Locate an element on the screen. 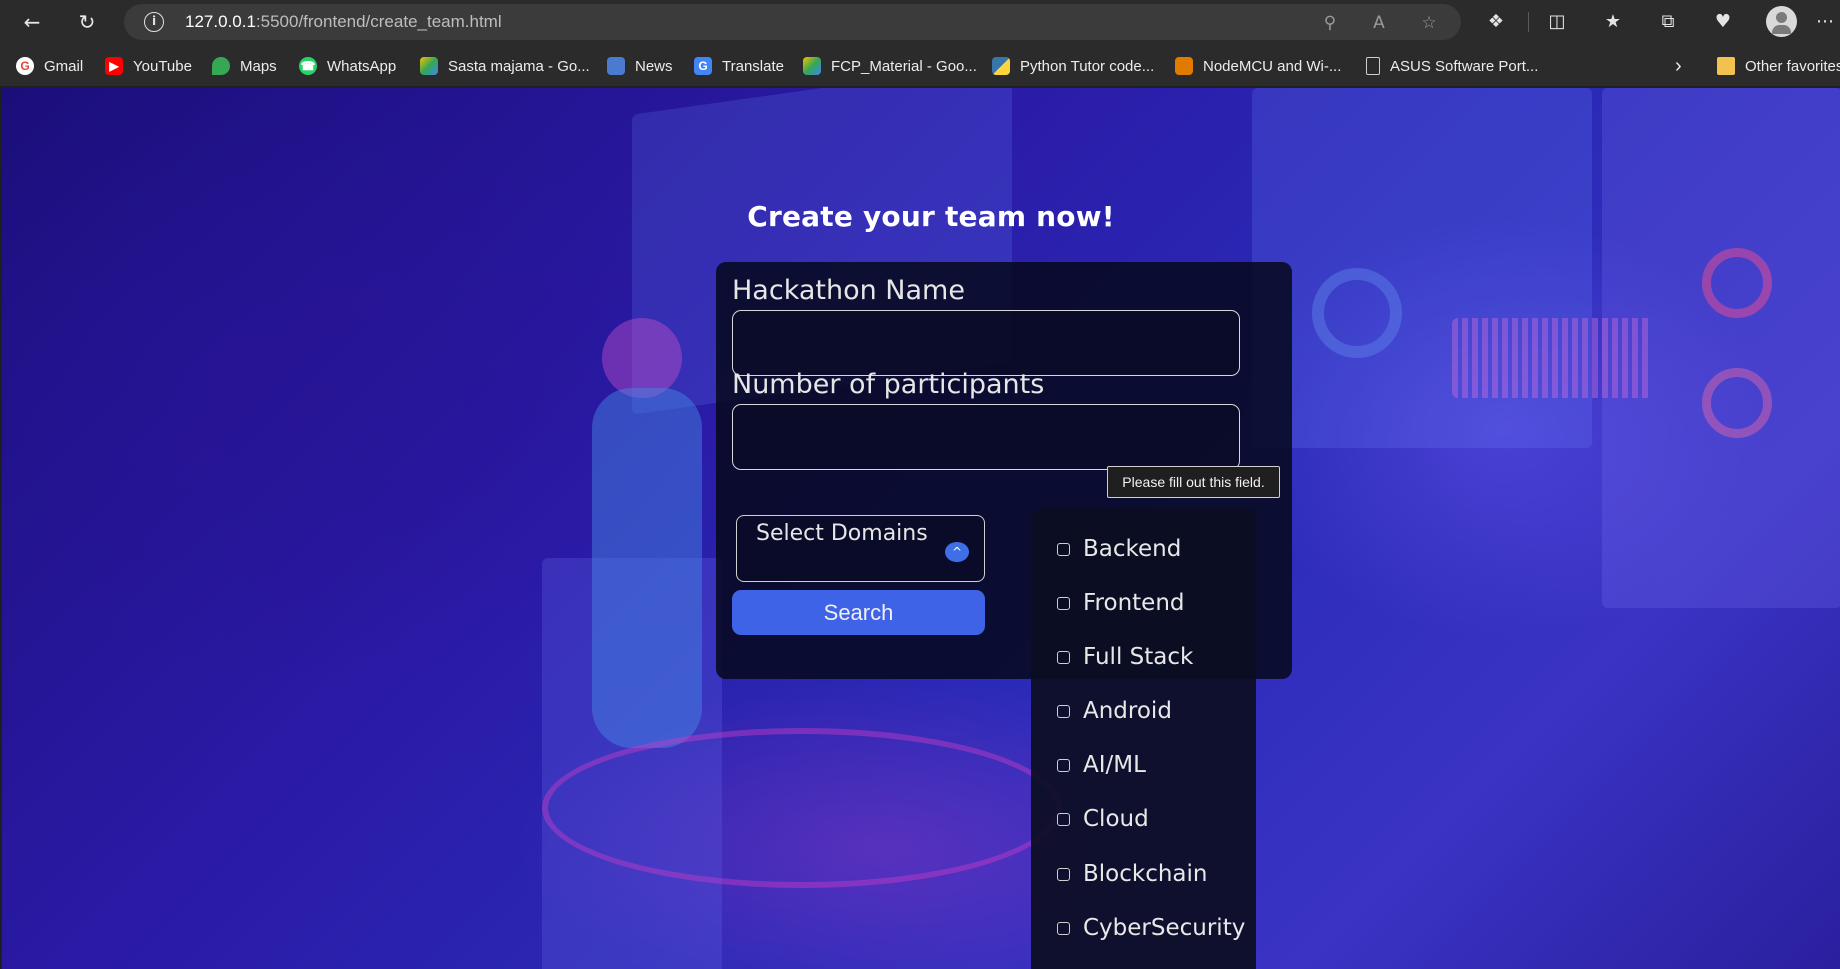  bookmark-other-favorites: Other favorites is located at coordinates (1778, 66).